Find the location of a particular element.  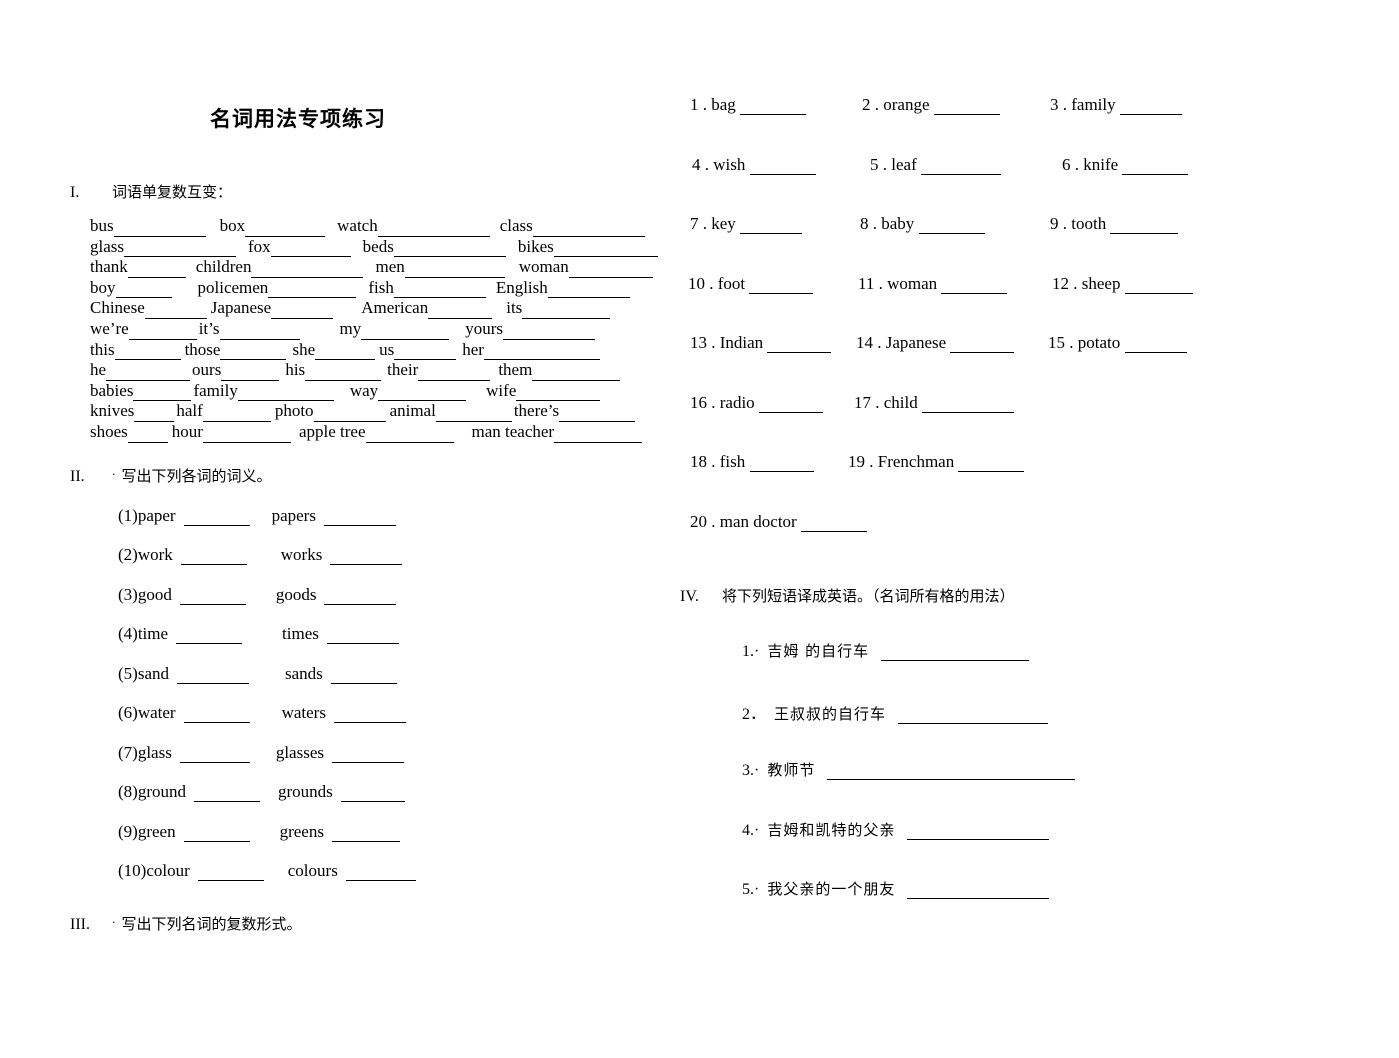

item-label: 15 . potato is located at coordinates (1086, 342).